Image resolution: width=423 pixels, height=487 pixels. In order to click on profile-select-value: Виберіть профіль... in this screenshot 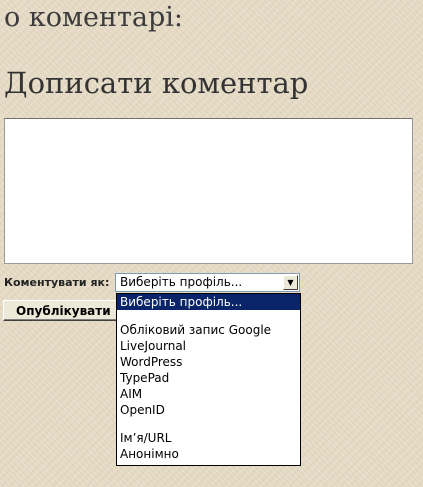, I will do `click(181, 282)`.